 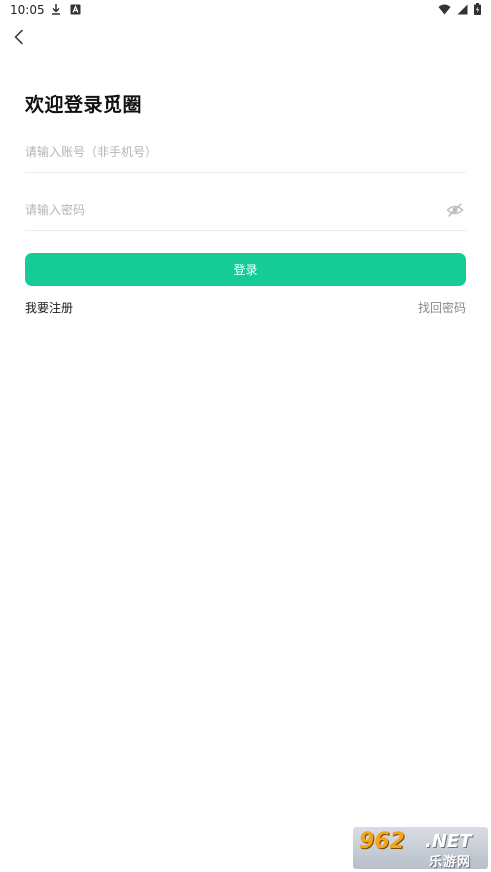 I want to click on eye-off-icon, so click(x=455, y=210).